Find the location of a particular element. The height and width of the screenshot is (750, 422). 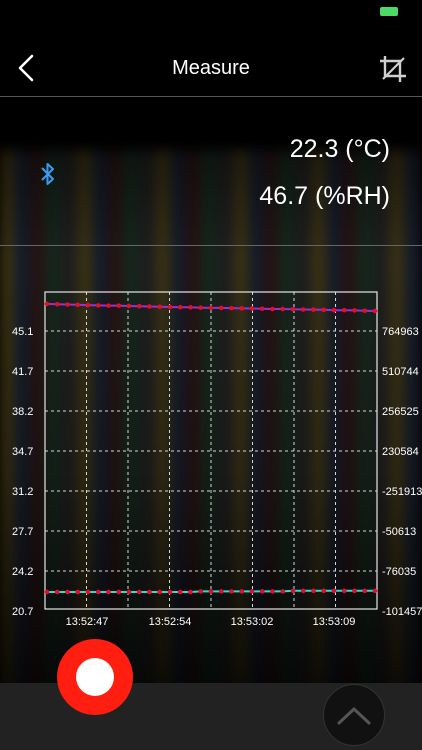

left-axis-tick-label: 45.1 is located at coordinates (22, 332).